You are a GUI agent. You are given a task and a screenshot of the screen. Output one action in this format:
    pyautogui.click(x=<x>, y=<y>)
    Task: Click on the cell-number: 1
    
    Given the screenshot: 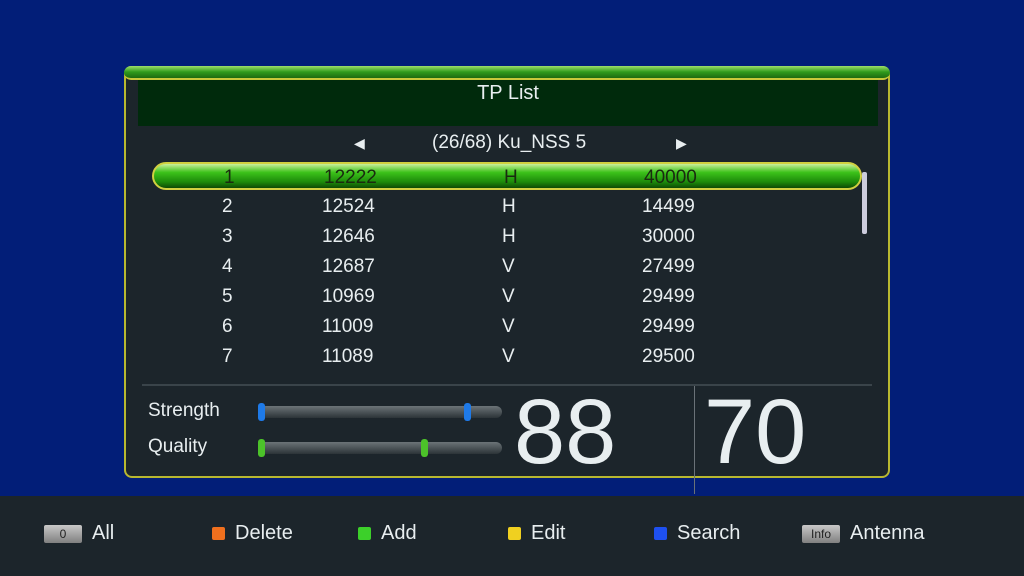 What is the action you would take?
    pyautogui.click(x=229, y=177)
    